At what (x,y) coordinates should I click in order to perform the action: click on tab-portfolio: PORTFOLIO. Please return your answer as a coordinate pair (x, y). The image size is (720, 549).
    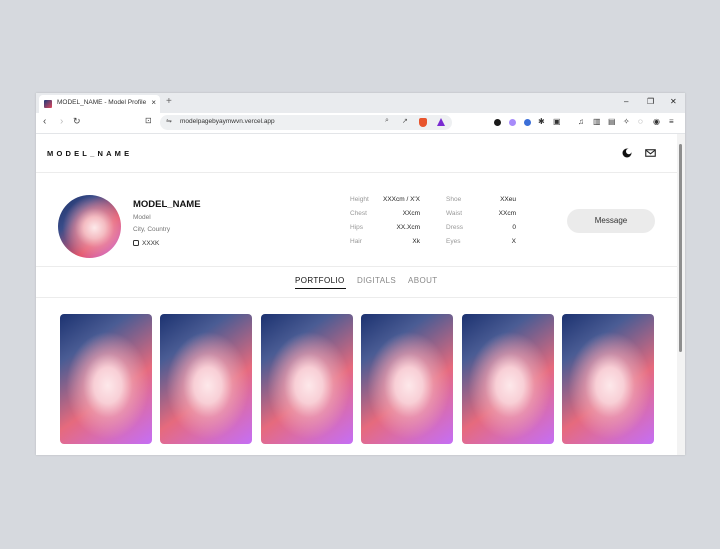
    Looking at the image, I should click on (320, 280).